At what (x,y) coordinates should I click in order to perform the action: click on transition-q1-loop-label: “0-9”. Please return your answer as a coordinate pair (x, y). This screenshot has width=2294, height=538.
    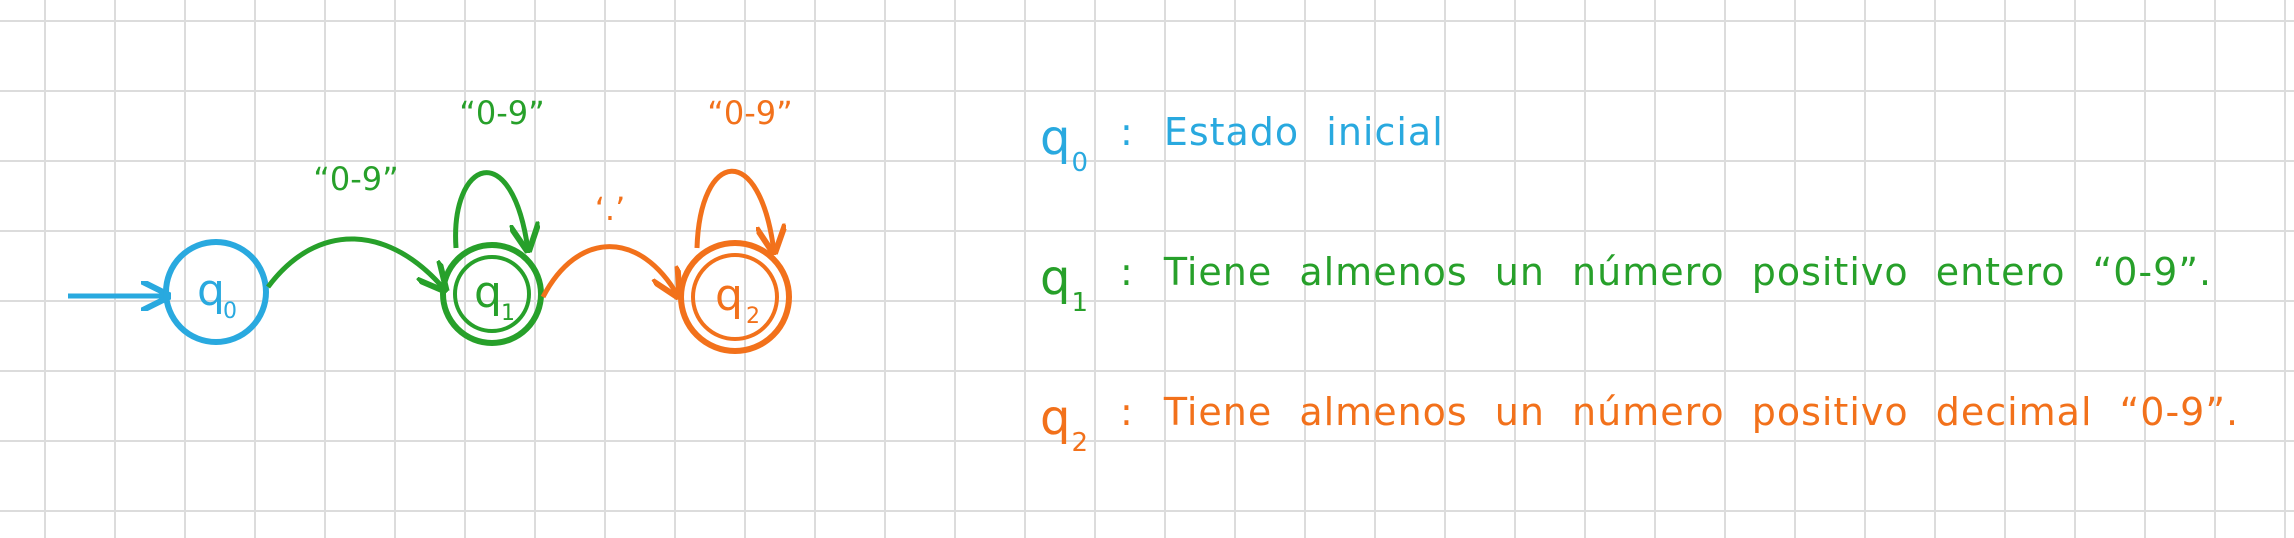
    Looking at the image, I should click on (501, 113).